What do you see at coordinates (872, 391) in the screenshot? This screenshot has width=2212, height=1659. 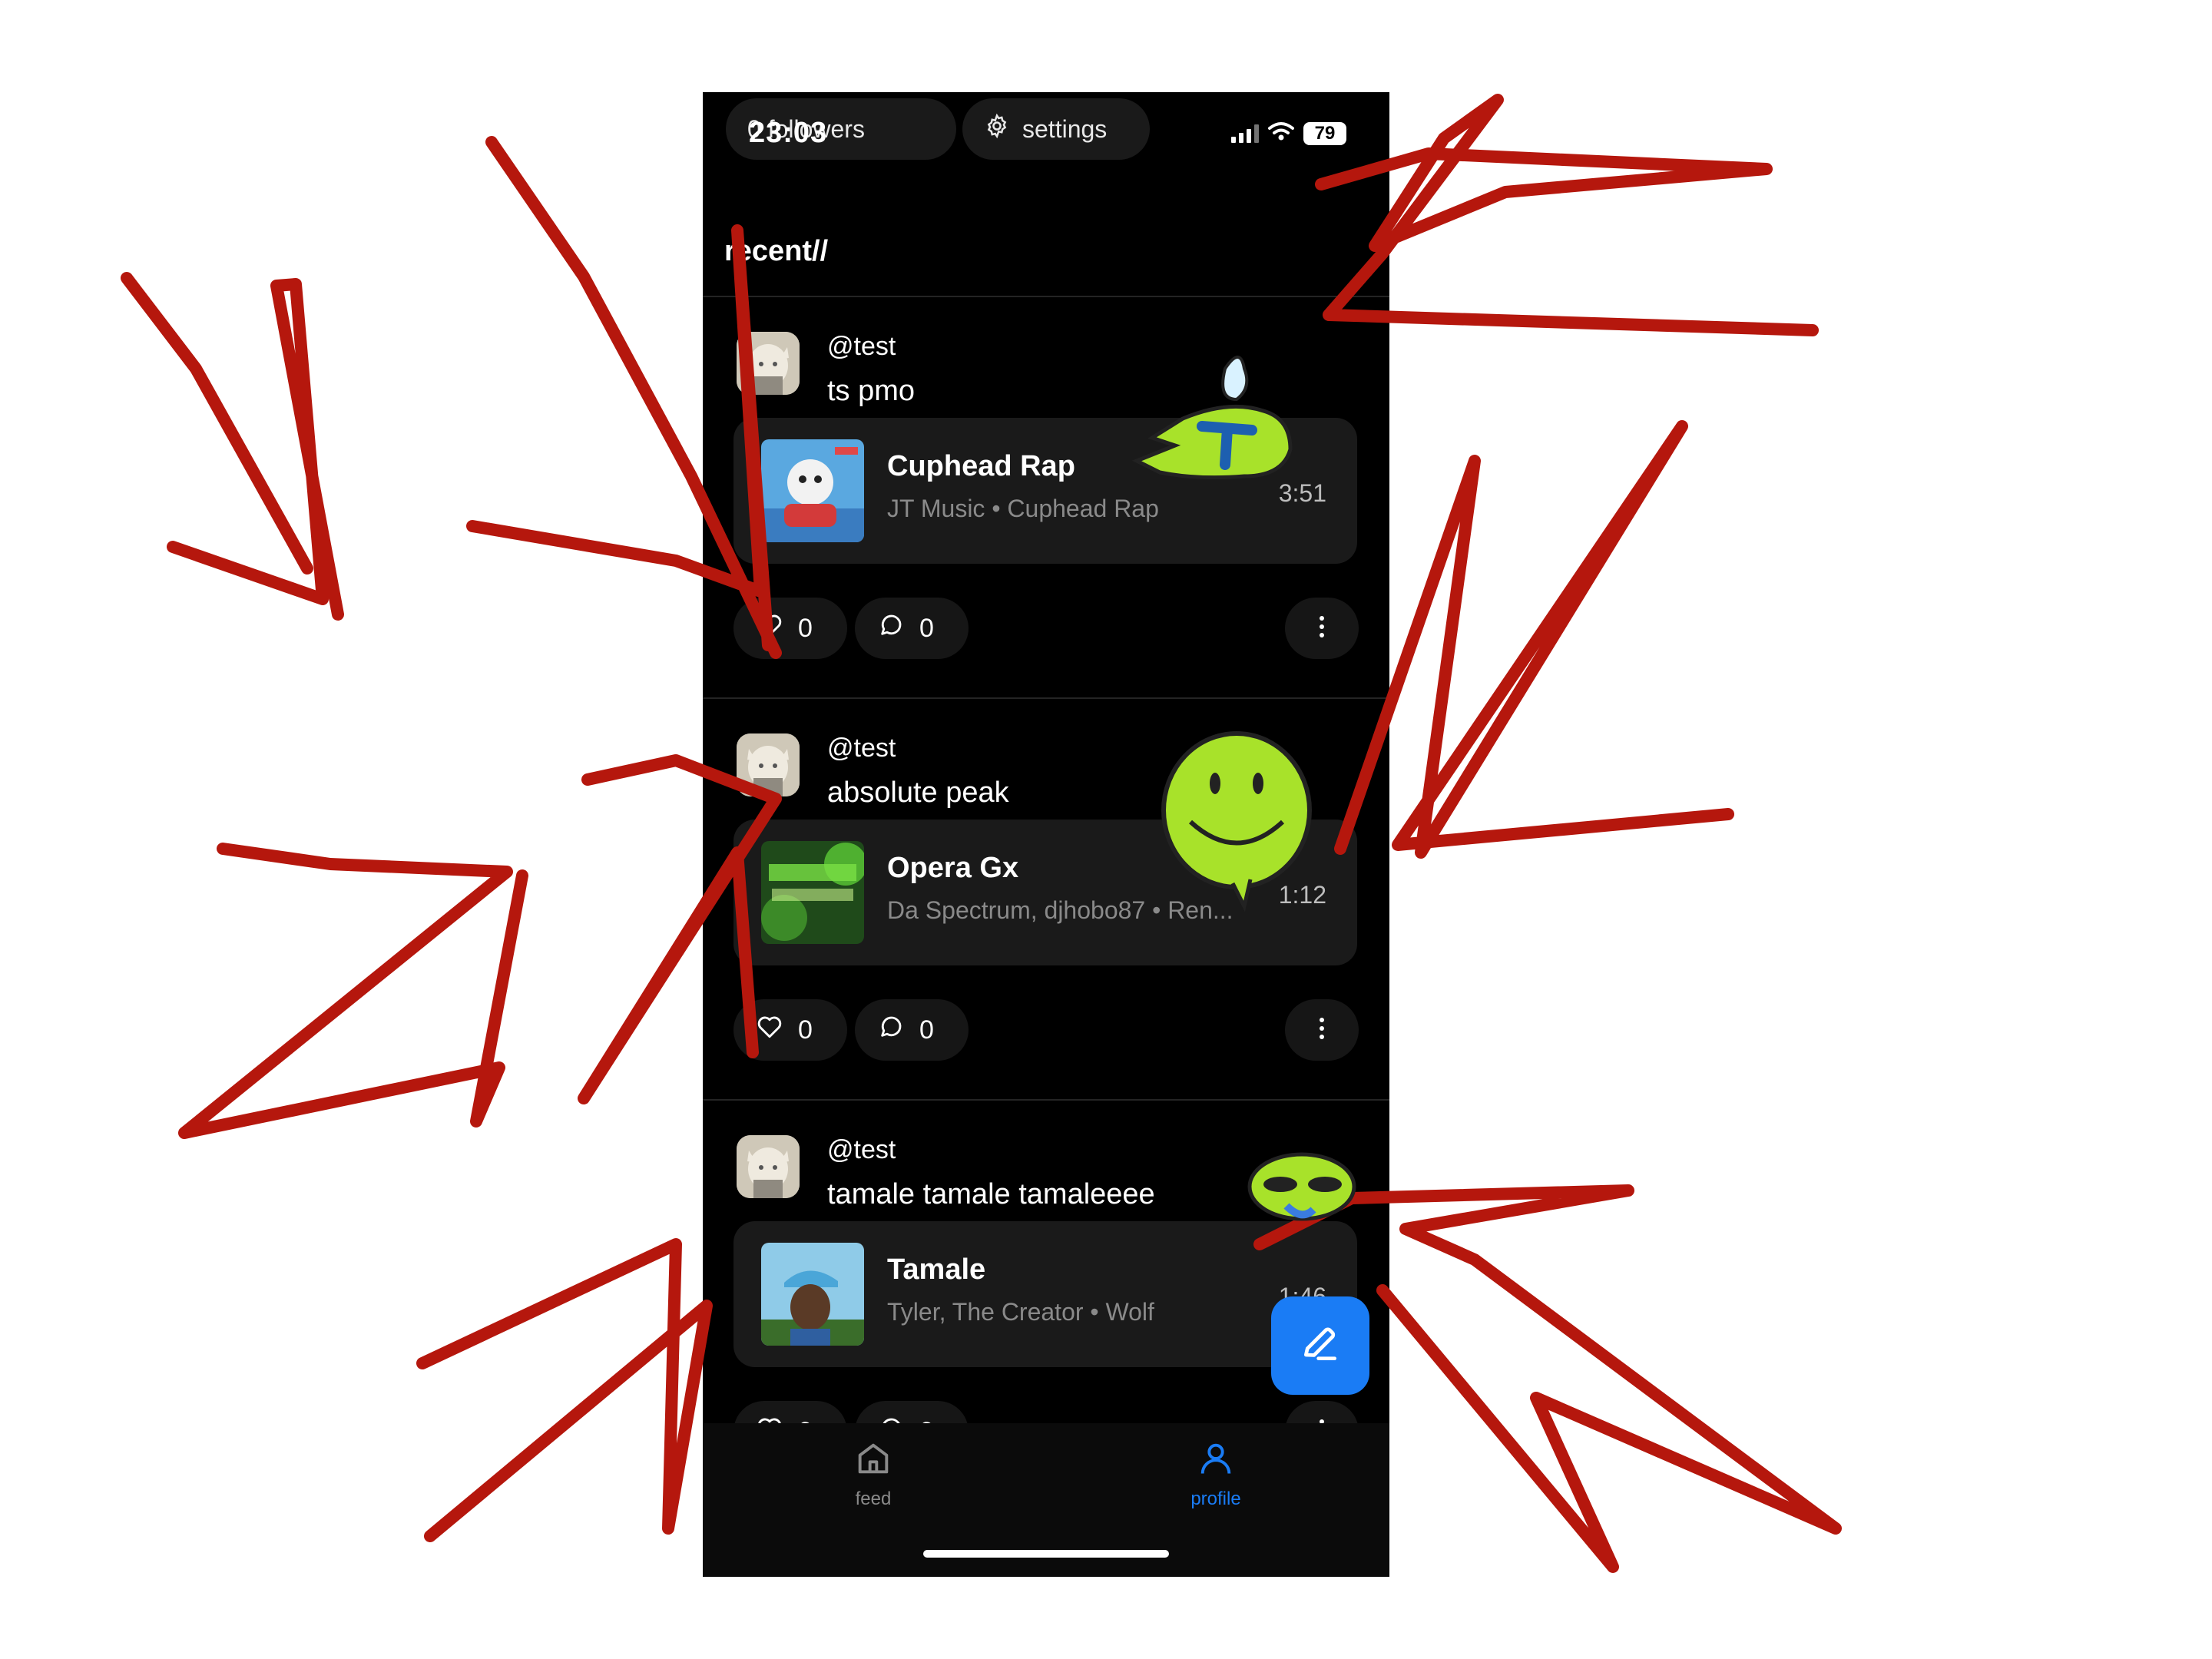 I see `post-text: ts pmo` at bounding box center [872, 391].